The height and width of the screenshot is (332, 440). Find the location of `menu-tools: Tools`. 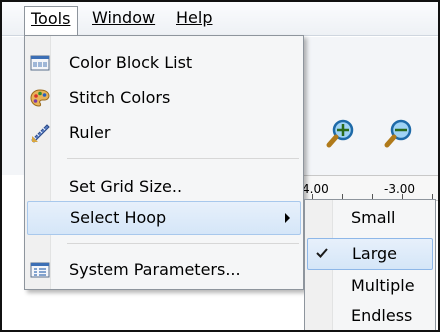

menu-tools: Tools is located at coordinates (51, 21).